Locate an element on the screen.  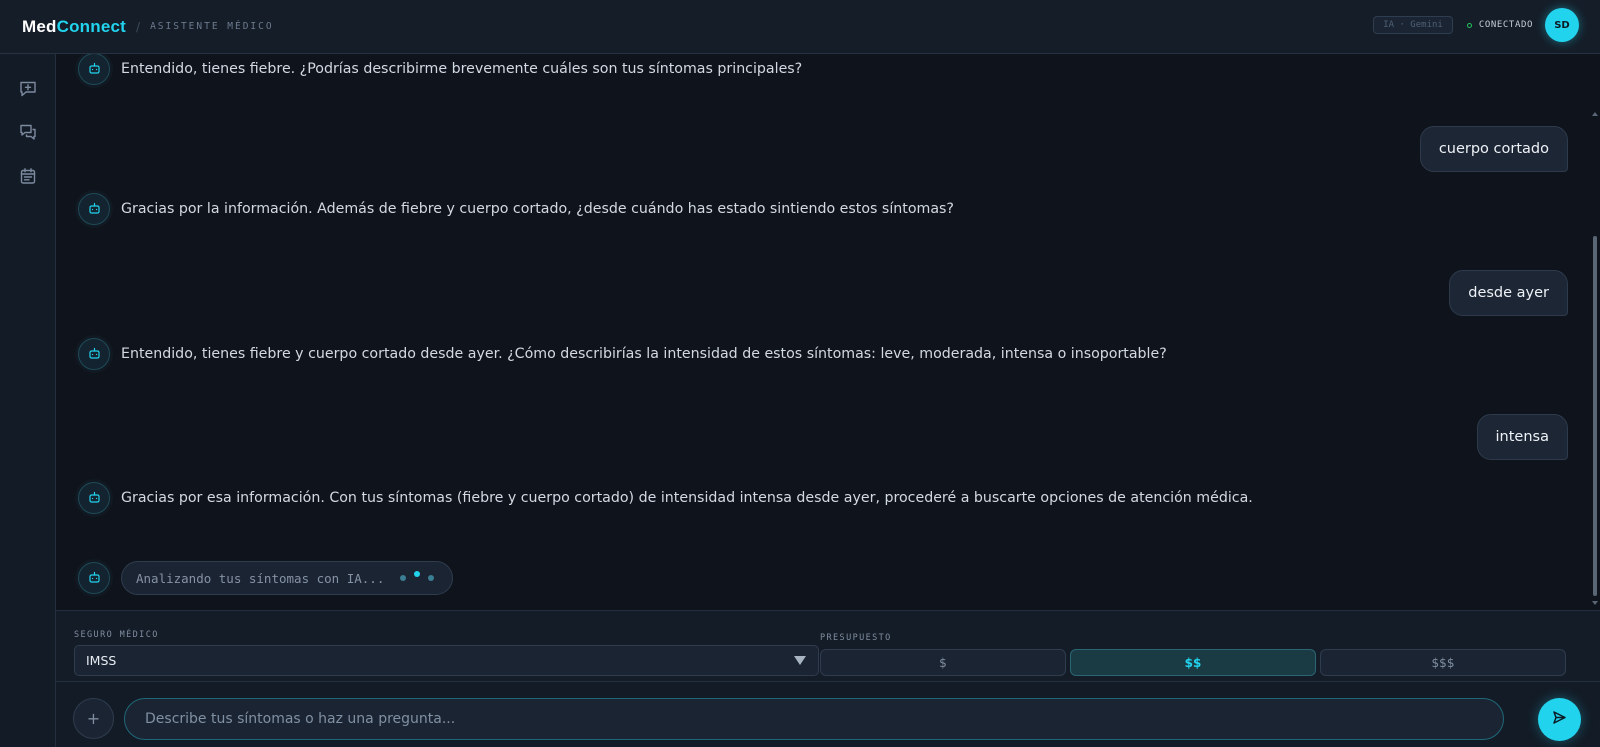
scroll-down-arrow is located at coordinates (1595, 603).